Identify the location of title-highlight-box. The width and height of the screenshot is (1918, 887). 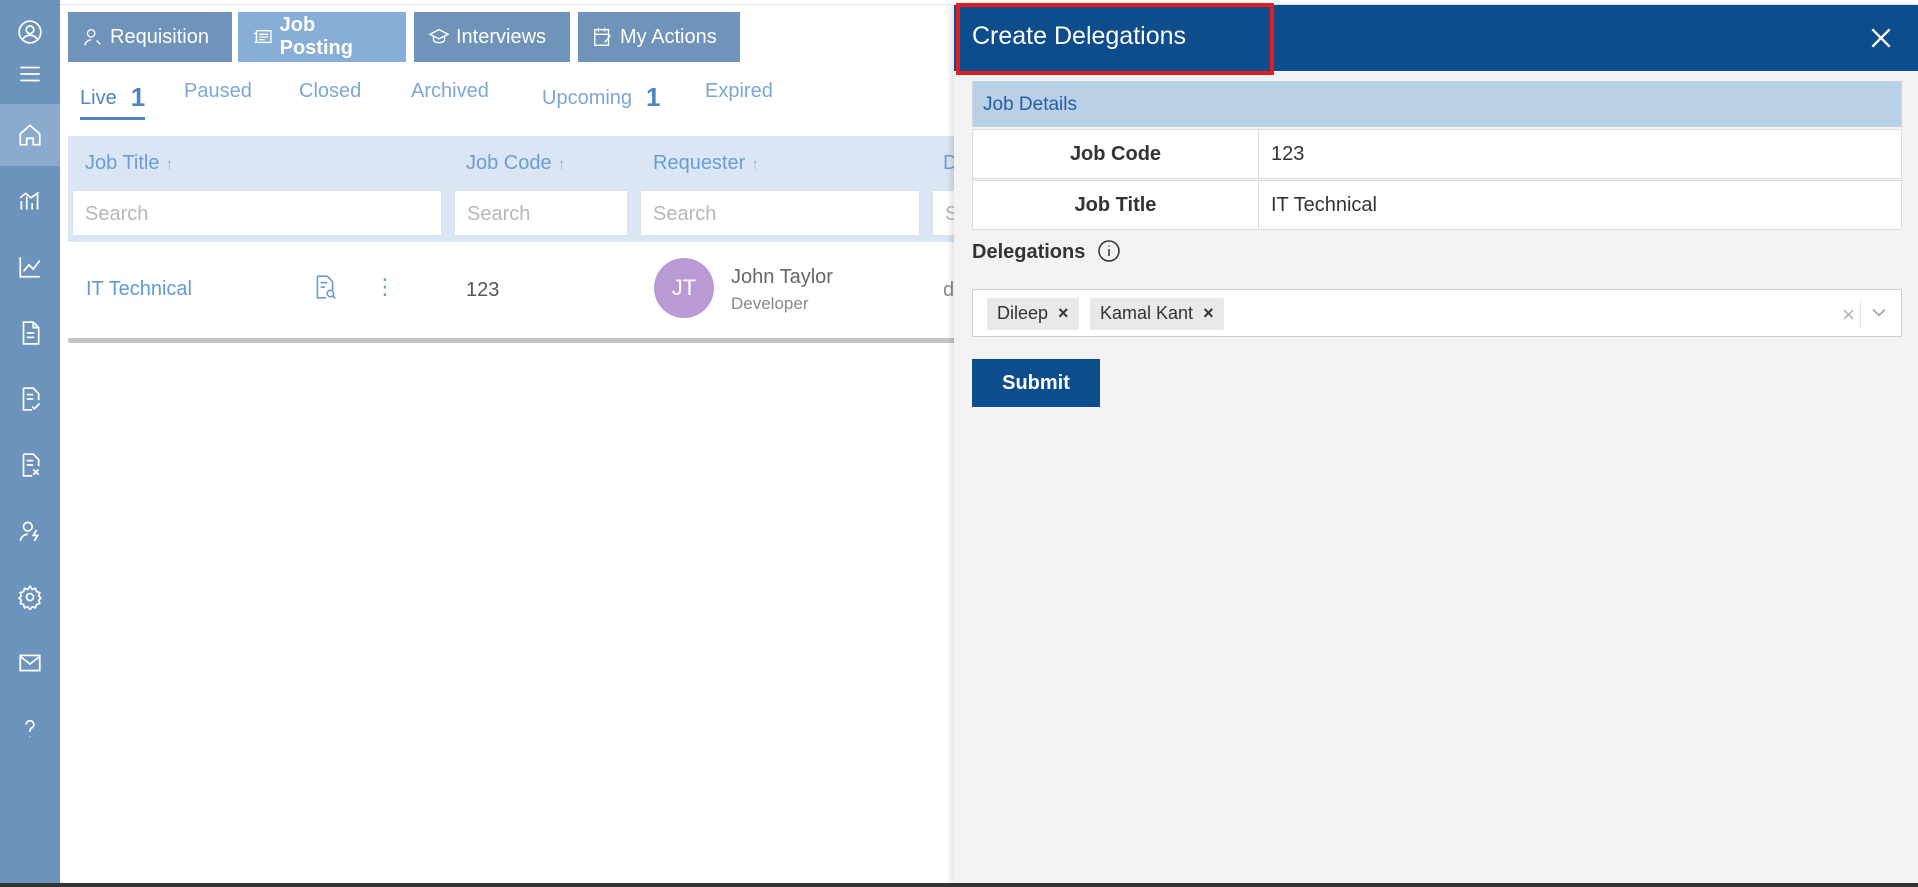
(1115, 39).